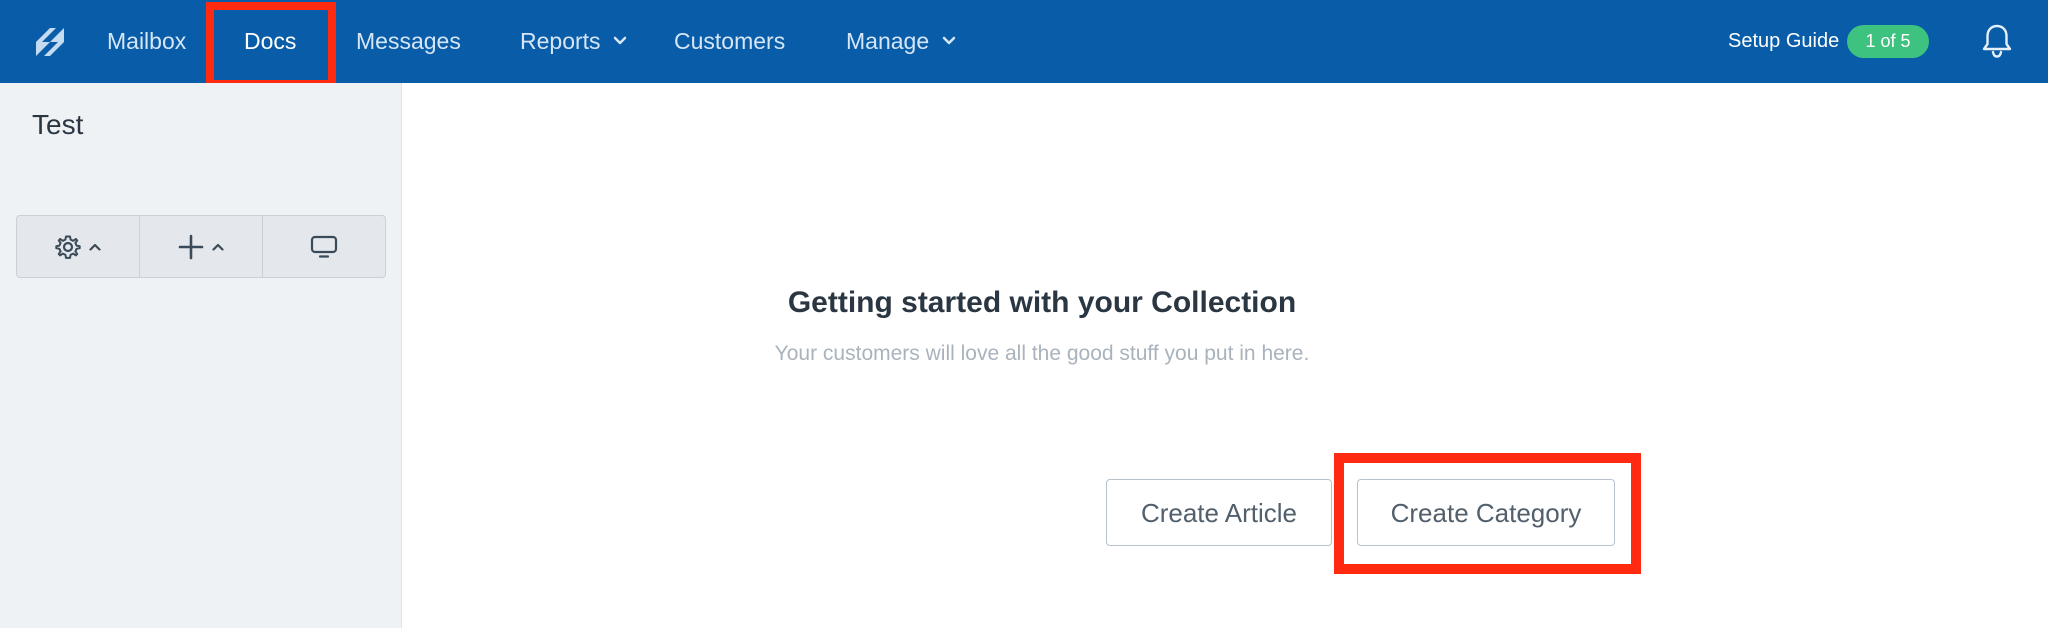 This screenshot has height=628, width=2048. Describe the element at coordinates (1888, 41) in the screenshot. I see `setup-progress-badge: 1 of 5` at that location.